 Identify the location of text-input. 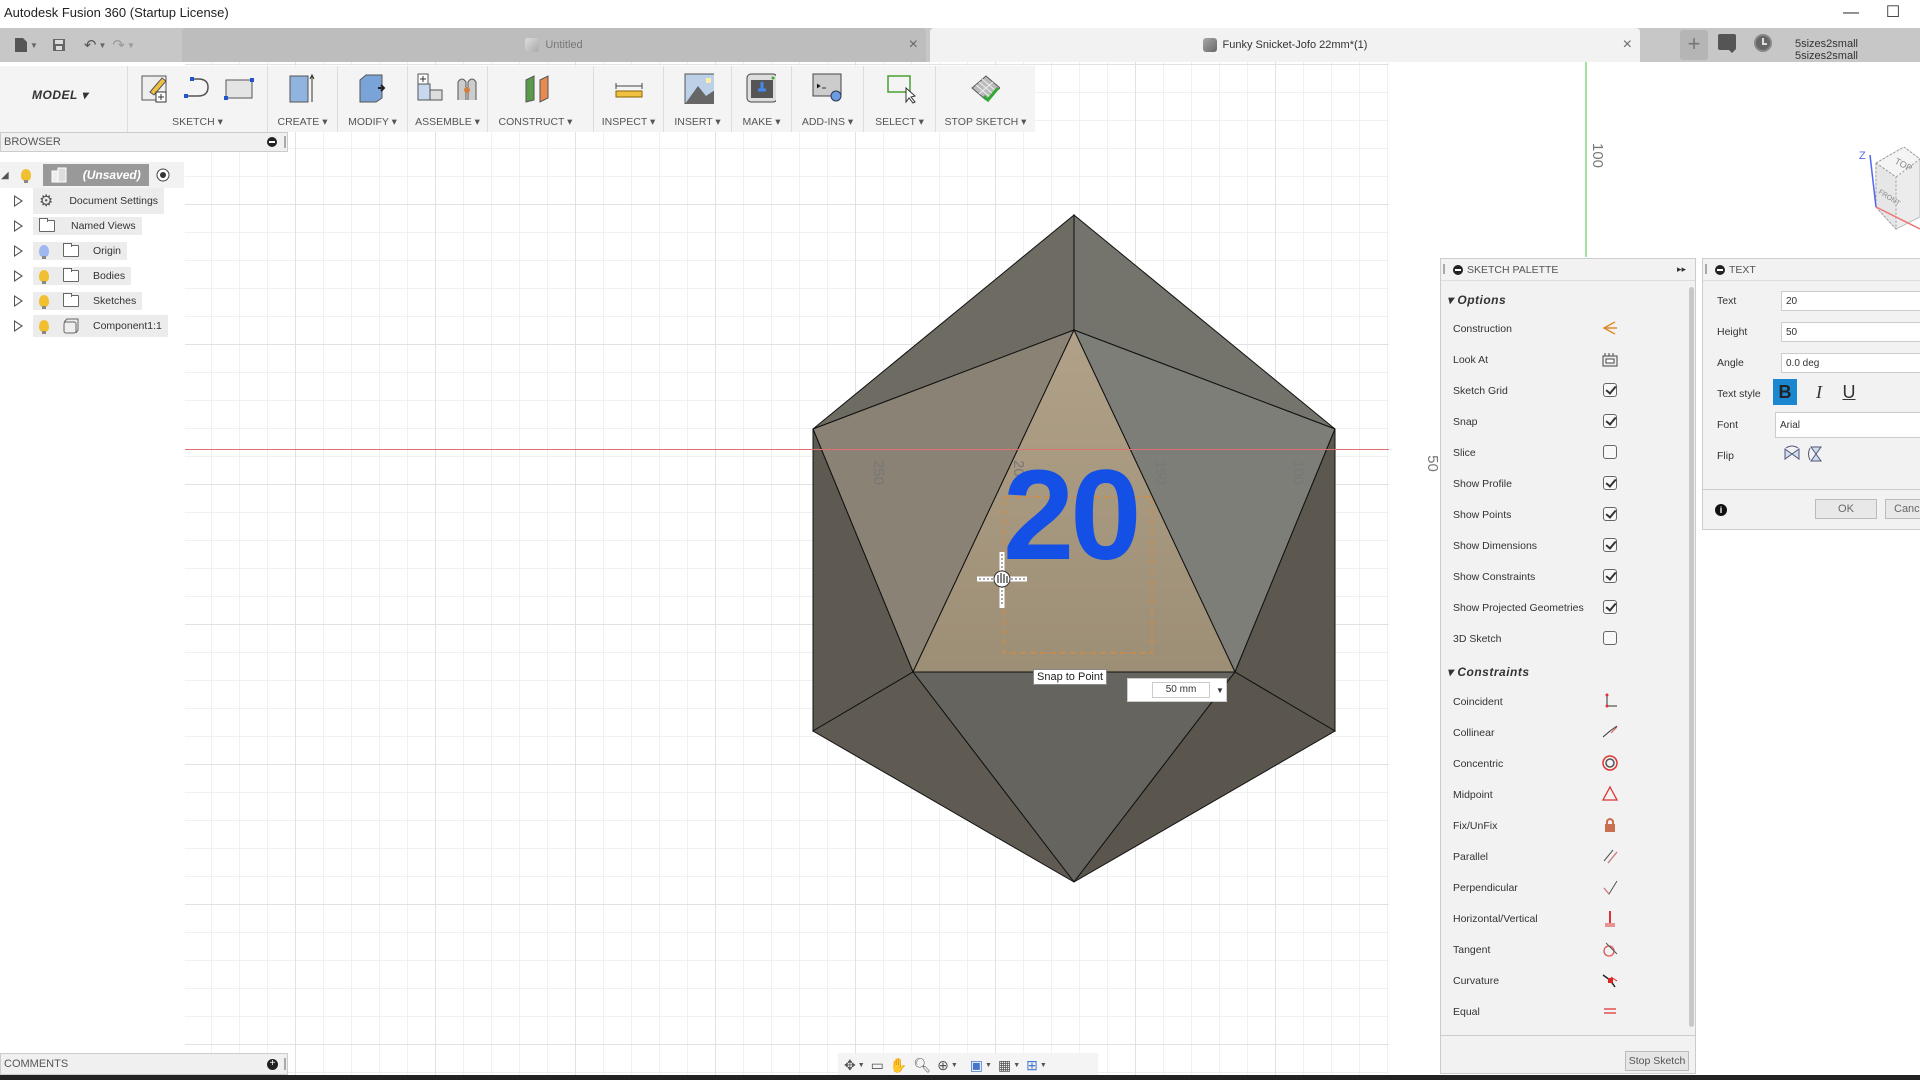
(1850, 301).